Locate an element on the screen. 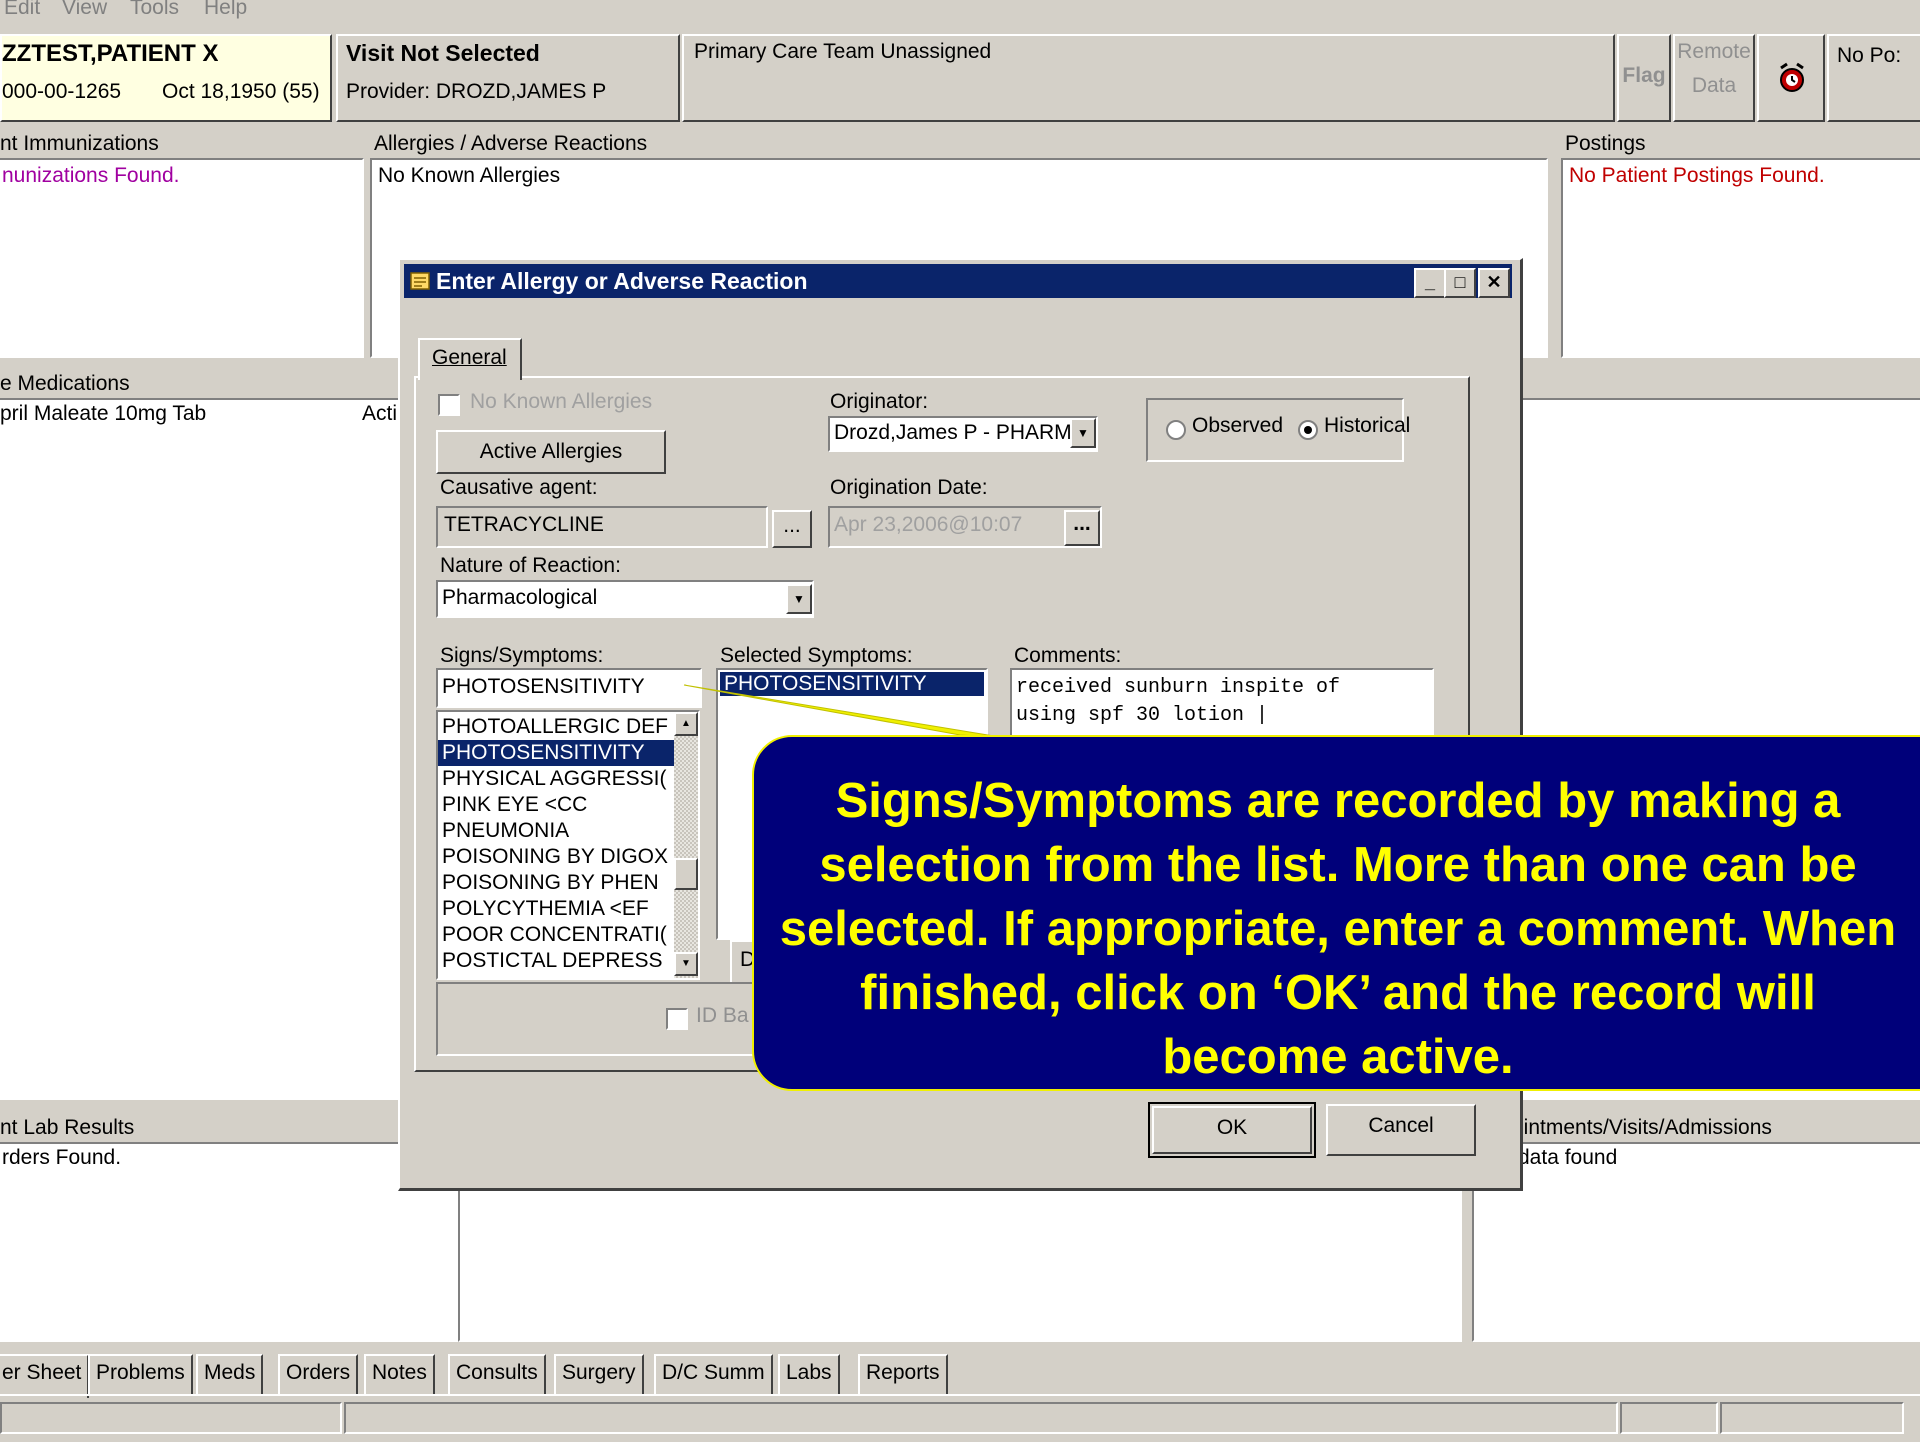 This screenshot has height=1442, width=1920. tab-general-label: General is located at coordinates (469, 357).